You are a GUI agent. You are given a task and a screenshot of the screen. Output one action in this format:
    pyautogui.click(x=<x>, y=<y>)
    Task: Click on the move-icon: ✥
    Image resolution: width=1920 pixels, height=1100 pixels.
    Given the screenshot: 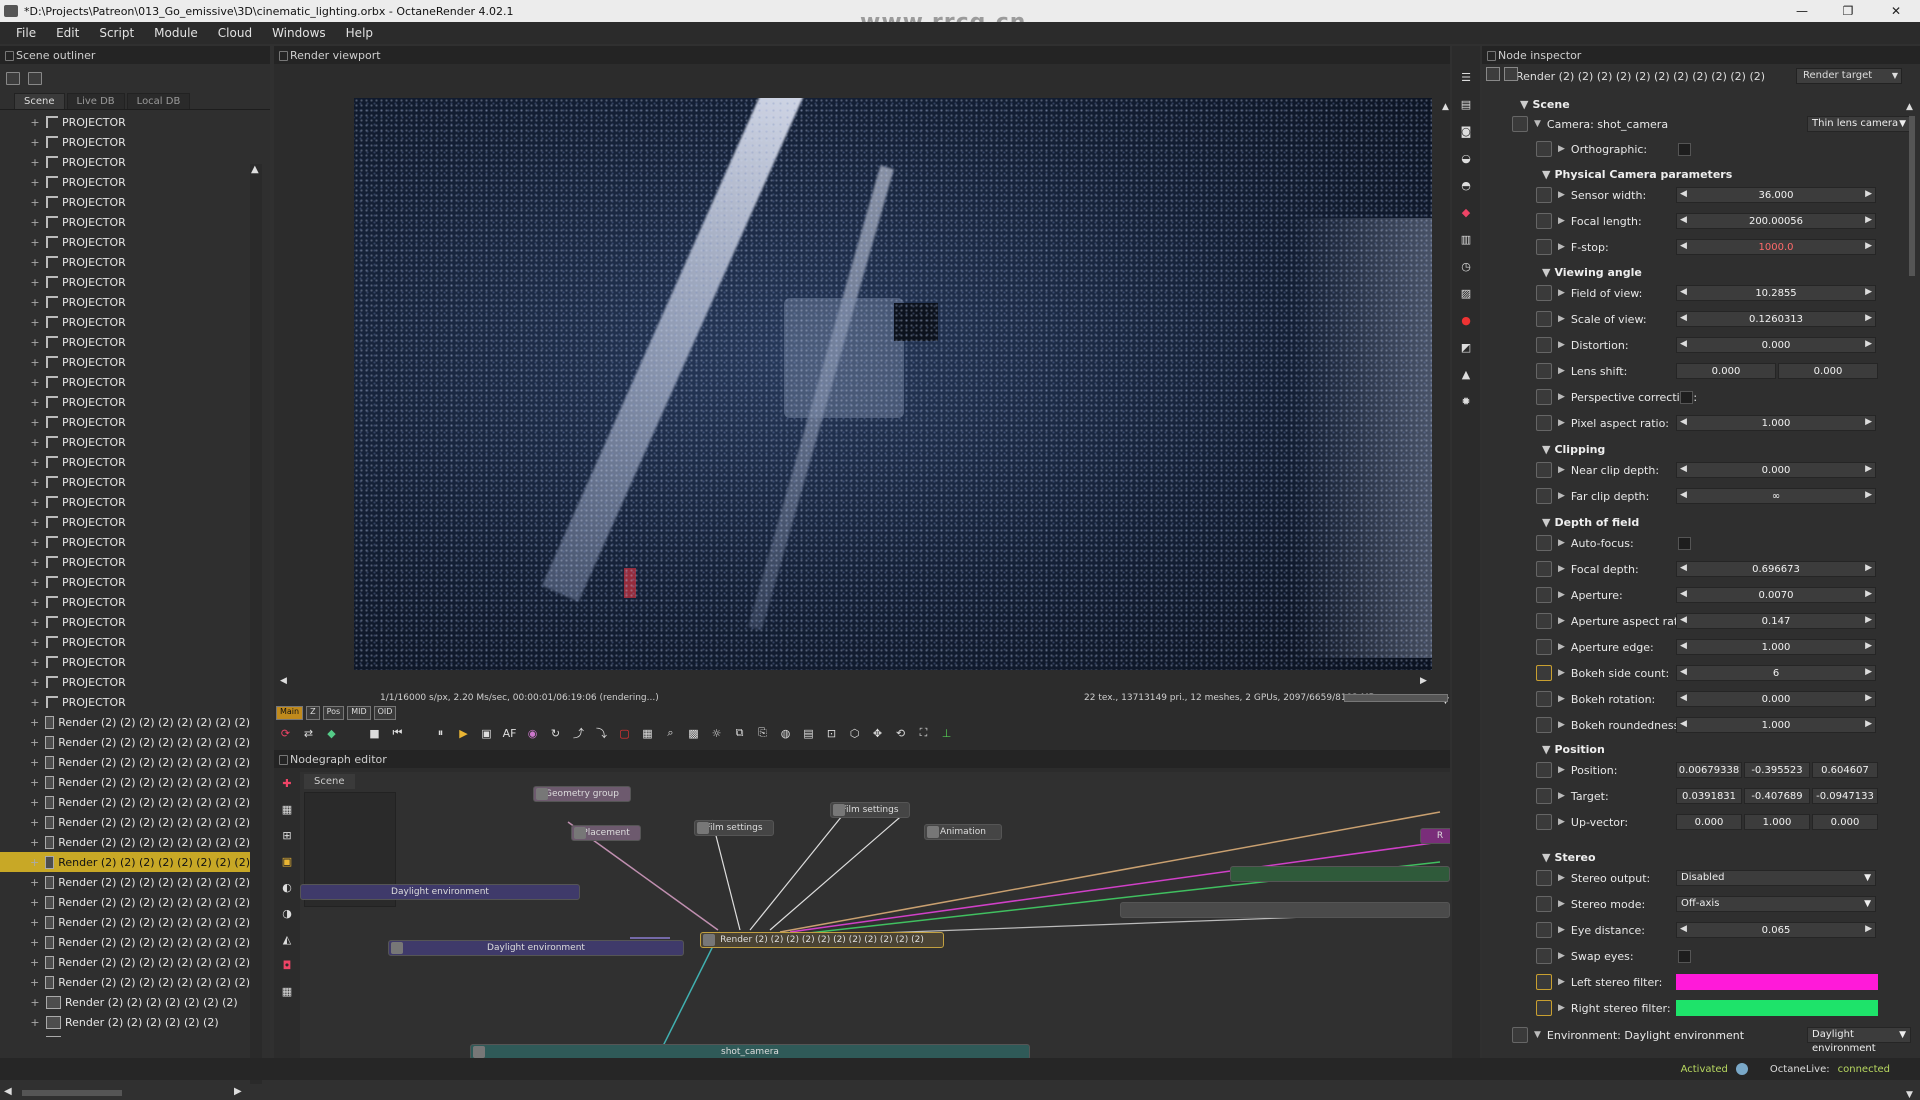 What is the action you would take?
    pyautogui.click(x=877, y=733)
    